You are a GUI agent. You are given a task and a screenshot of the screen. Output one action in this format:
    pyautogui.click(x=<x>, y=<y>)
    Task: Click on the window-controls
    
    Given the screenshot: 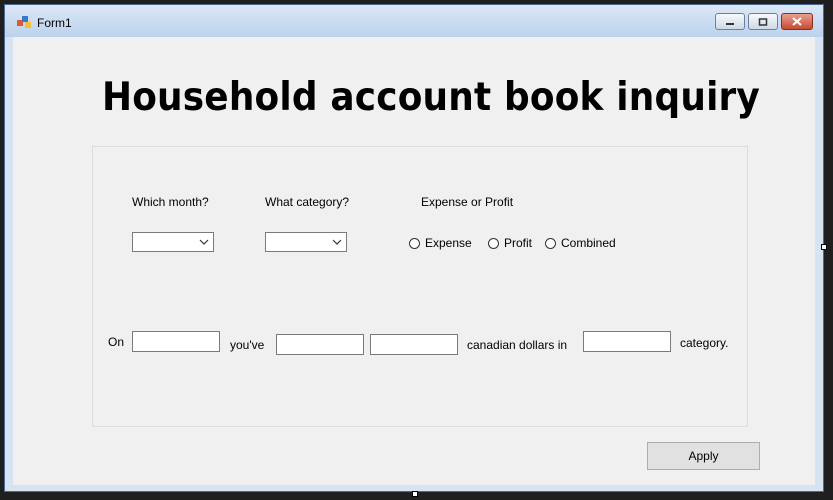 What is the action you would take?
    pyautogui.click(x=762, y=21)
    